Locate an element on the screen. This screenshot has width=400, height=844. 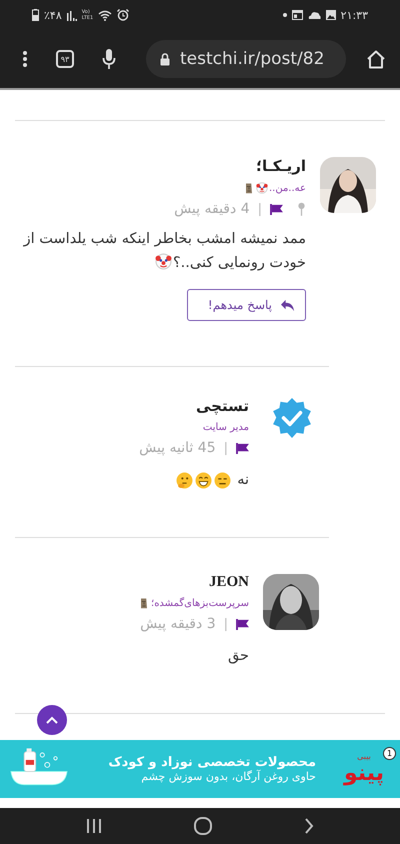
wifi-icon is located at coordinates (105, 15).